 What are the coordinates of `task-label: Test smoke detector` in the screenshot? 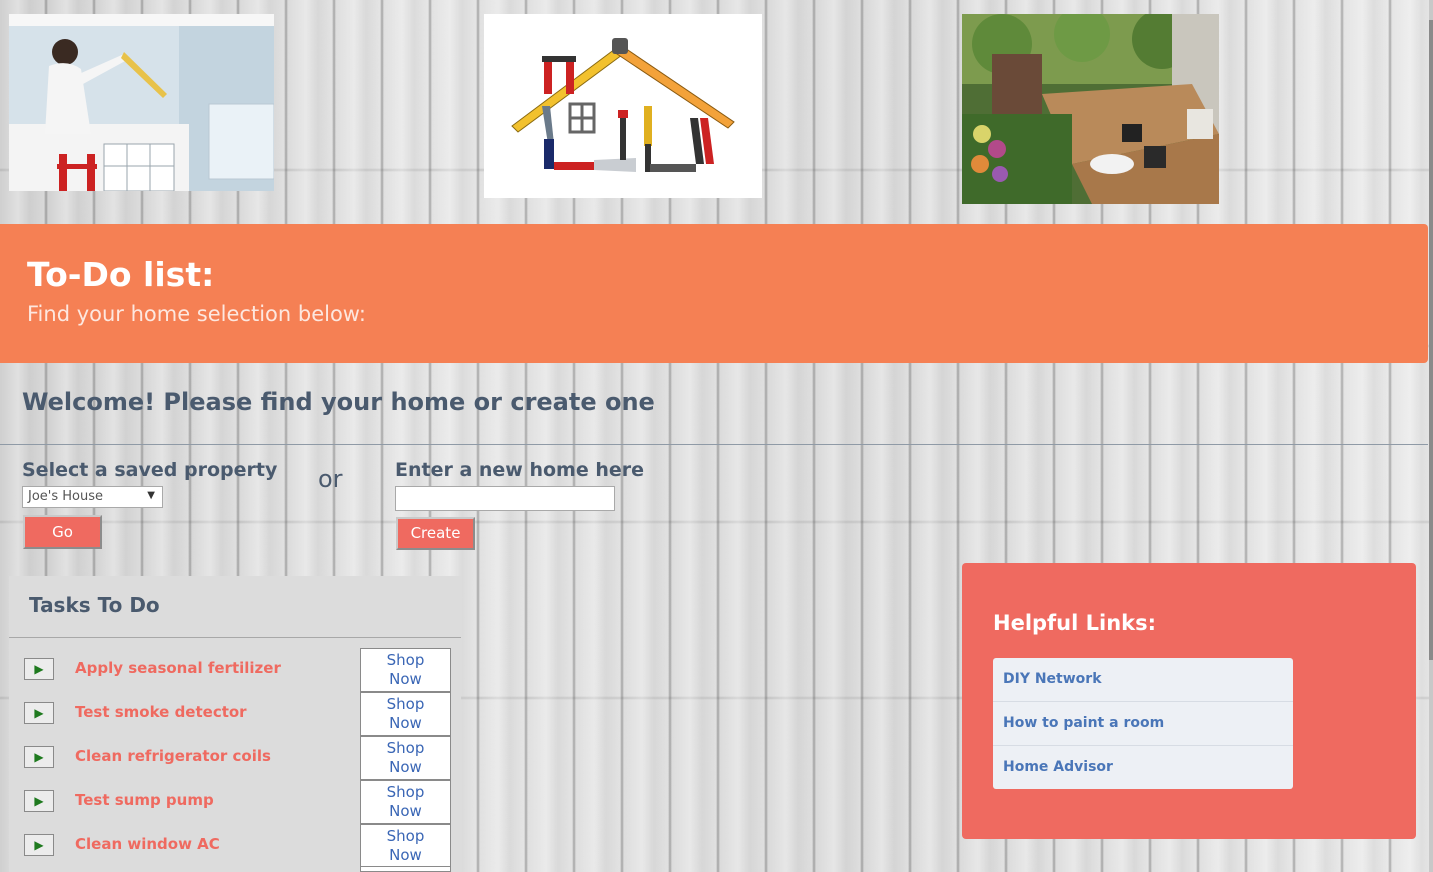 It's located at (161, 712).